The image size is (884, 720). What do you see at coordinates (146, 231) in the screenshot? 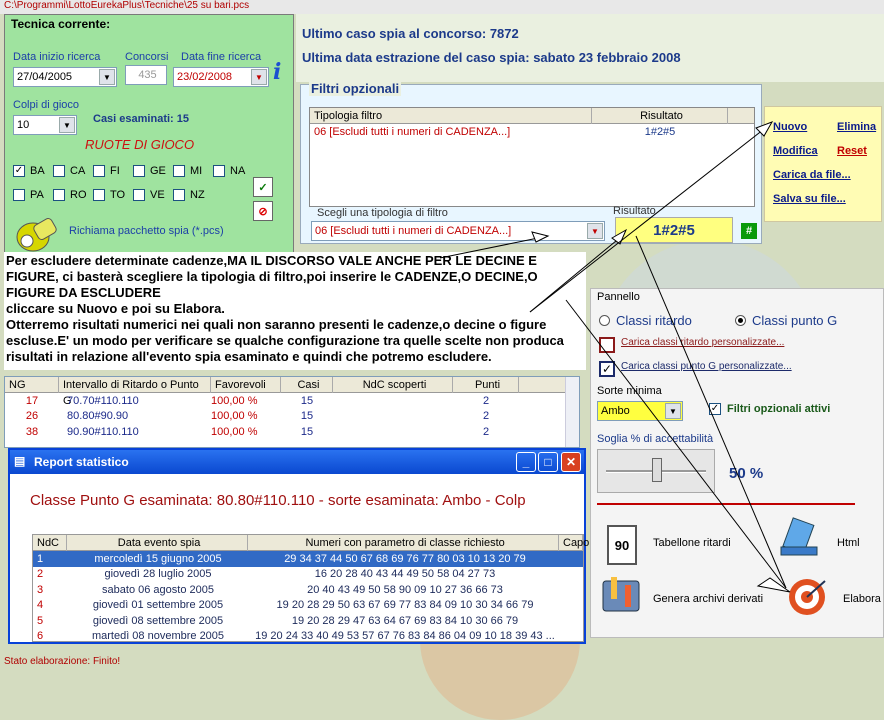
I see `richiama-link: Richiama pacchetto spia (*.pcs)` at bounding box center [146, 231].